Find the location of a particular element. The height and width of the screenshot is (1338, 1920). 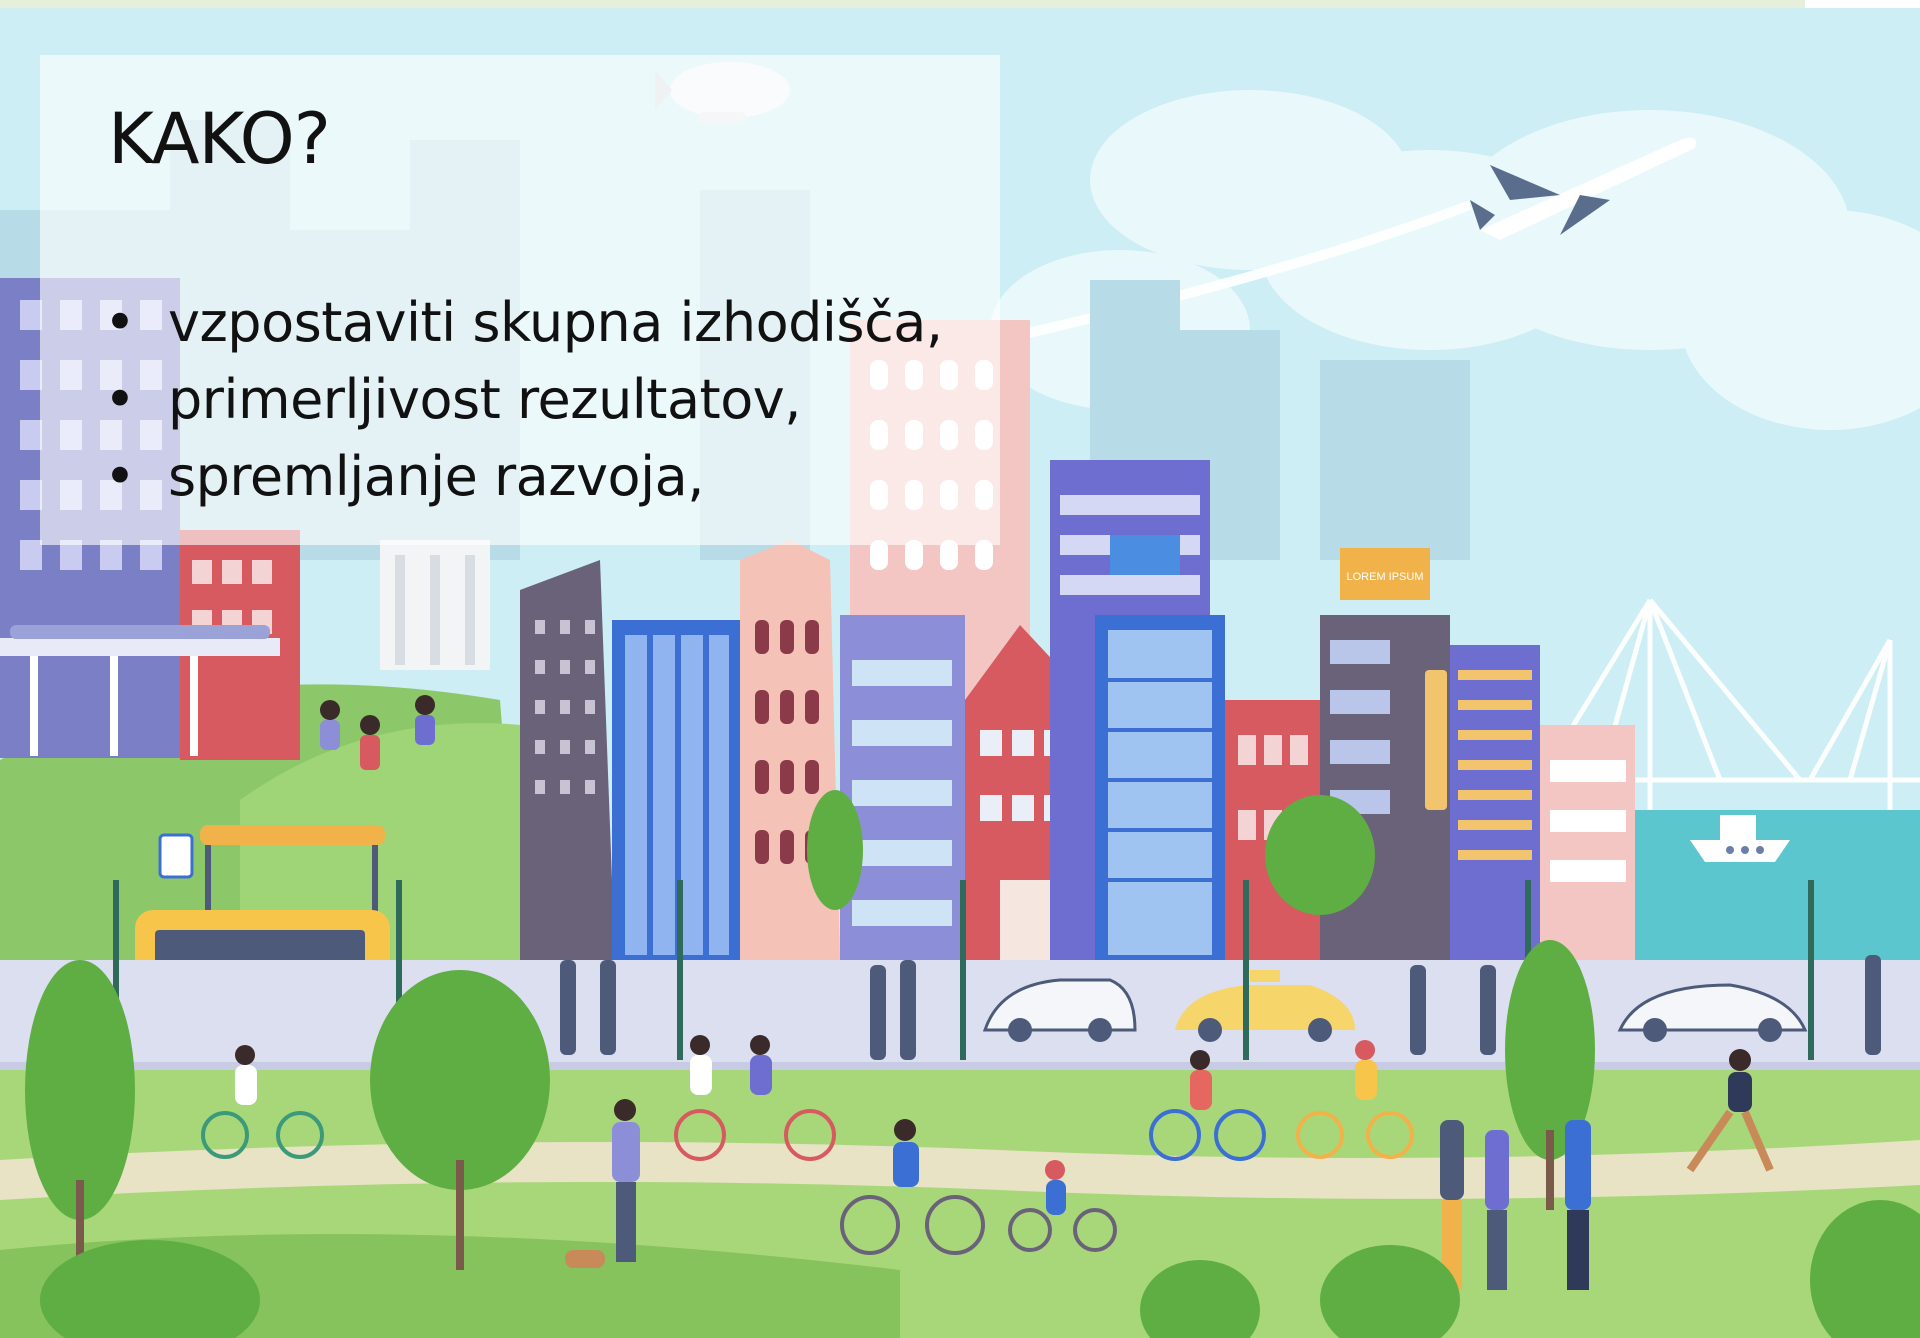

water is located at coordinates (1775, 890).